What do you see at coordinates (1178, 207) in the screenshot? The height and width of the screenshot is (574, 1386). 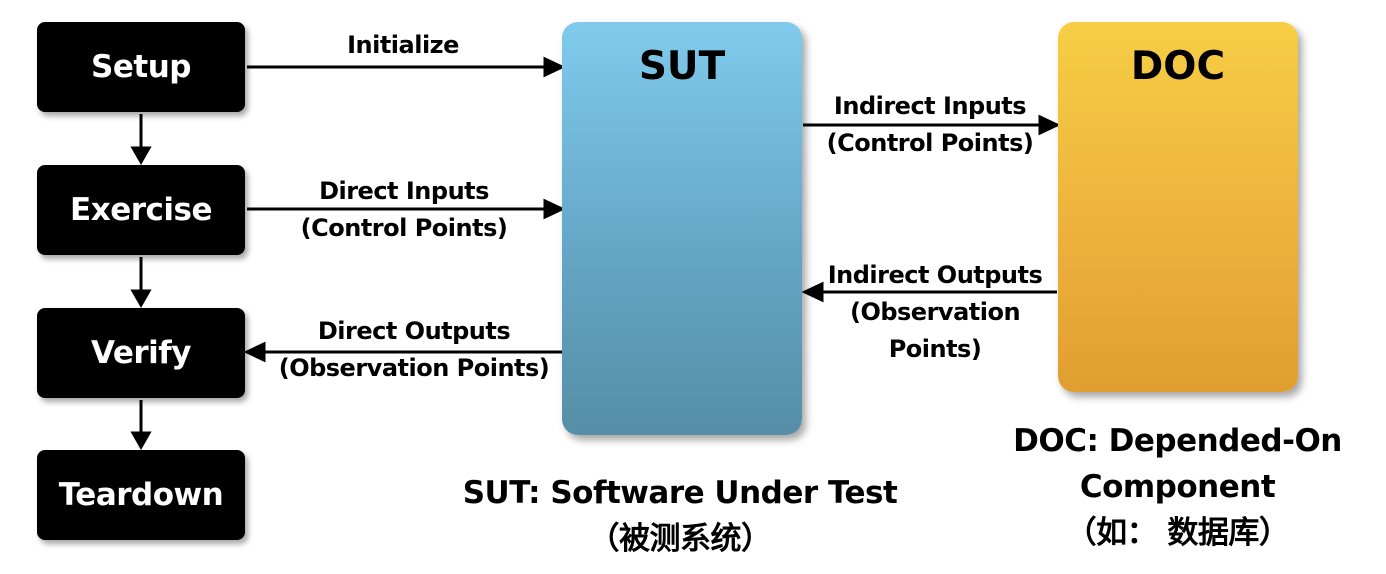 I see `doc-box: DOC` at bounding box center [1178, 207].